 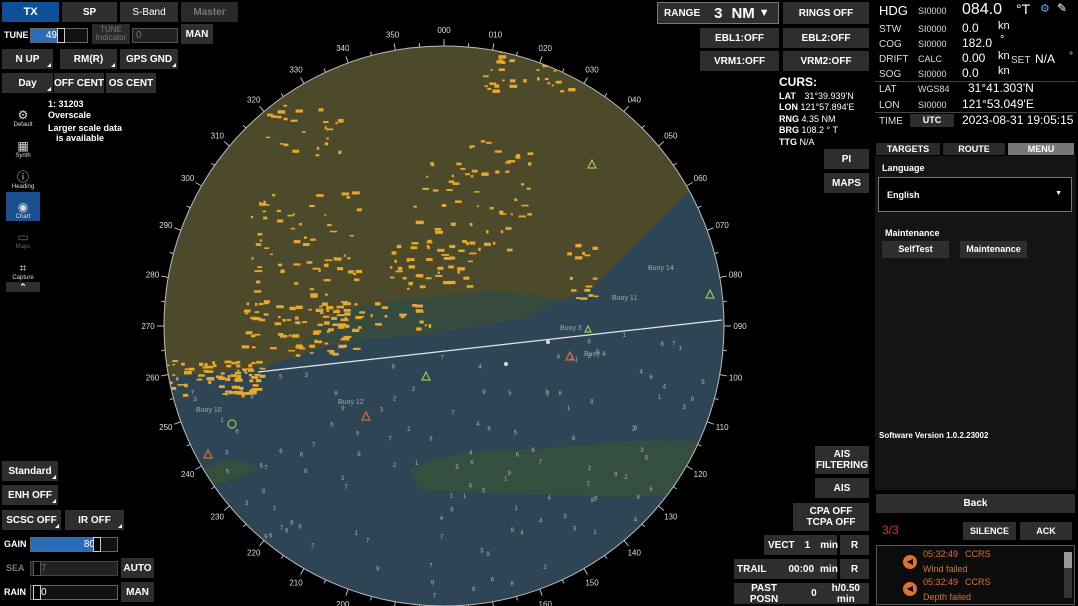 I want to click on ebl2-button: EBL2:OFF, so click(x=826, y=38).